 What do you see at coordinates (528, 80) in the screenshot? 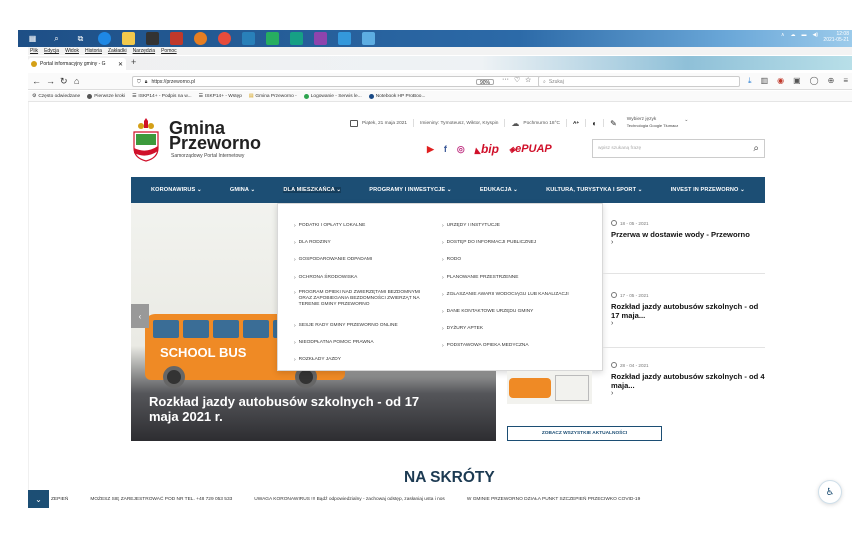
I see `star-icon: ☆` at bounding box center [528, 80].